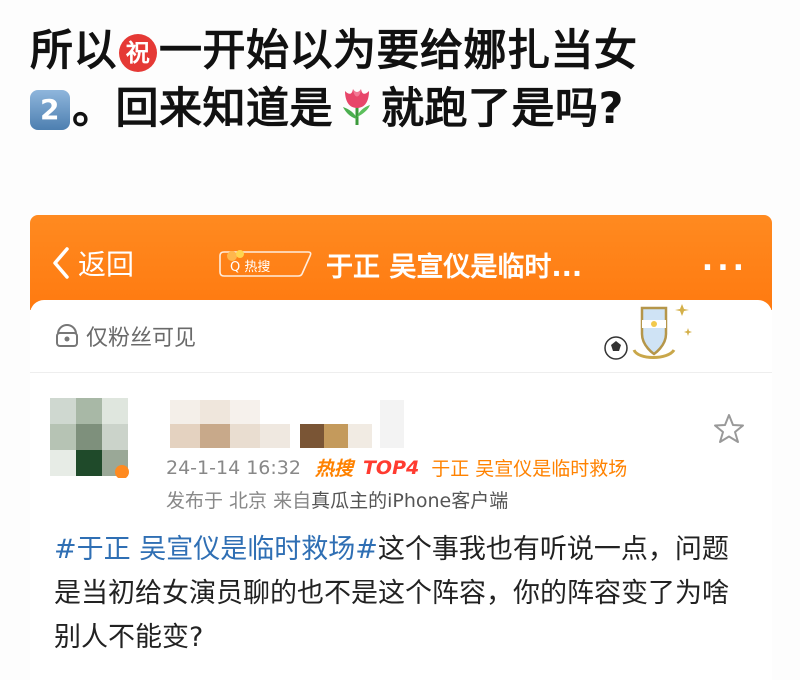 The image size is (800, 680). Describe the element at coordinates (401, 372) in the screenshot. I see `divider` at that location.